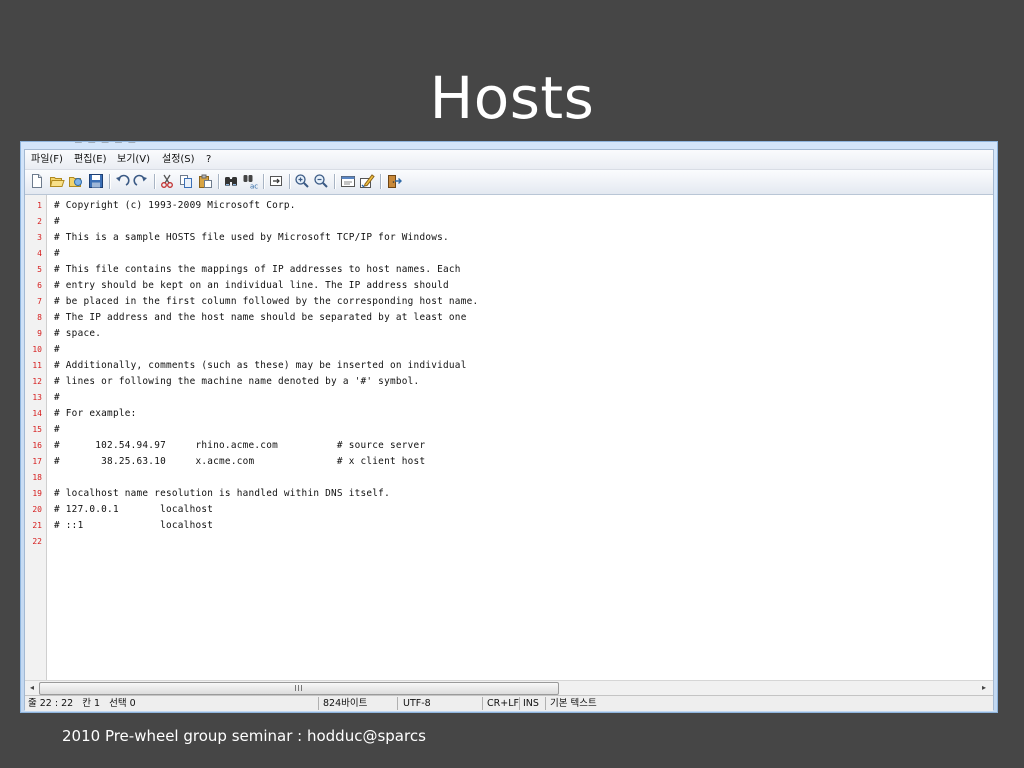  I want to click on menu-help: ?, so click(208, 159).